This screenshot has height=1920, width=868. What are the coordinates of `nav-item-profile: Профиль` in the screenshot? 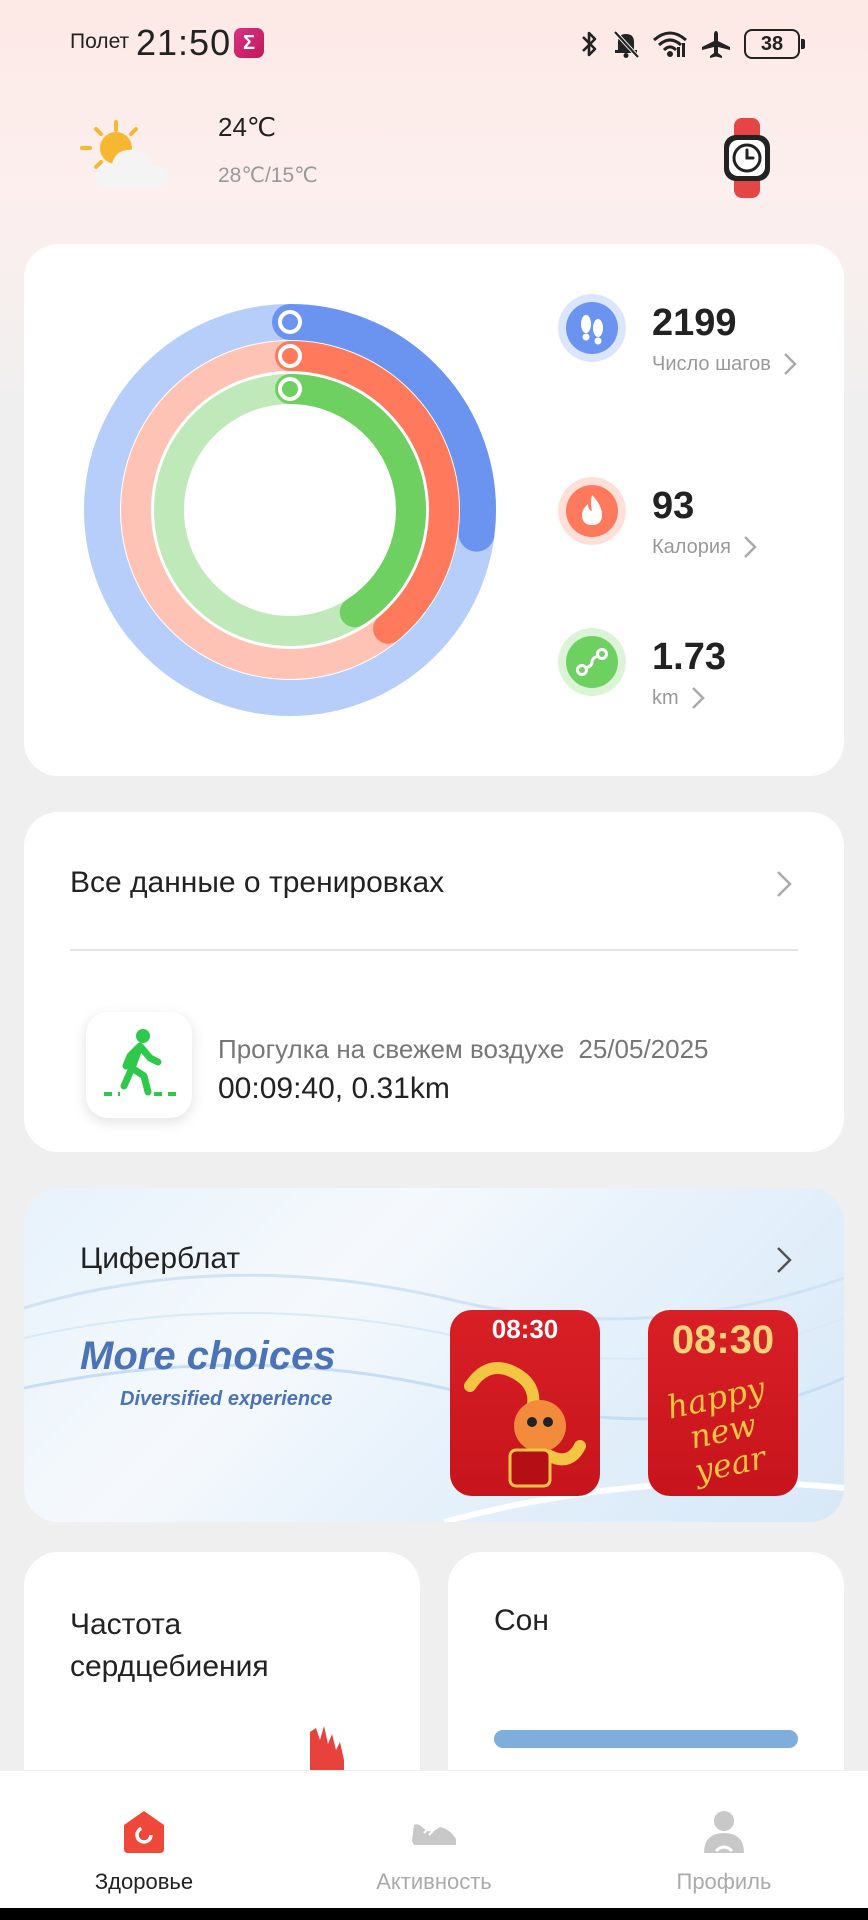 It's located at (724, 1840).